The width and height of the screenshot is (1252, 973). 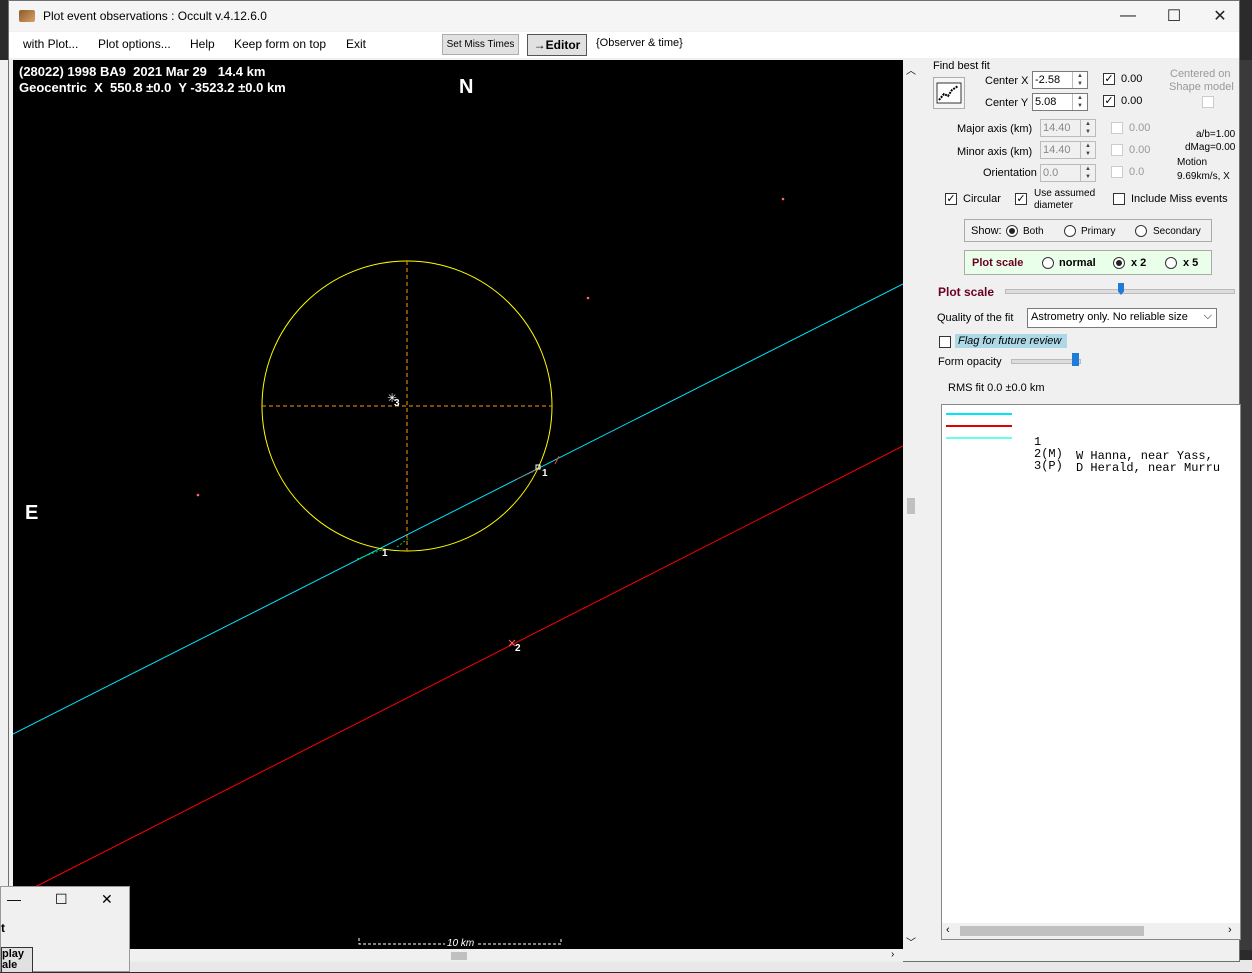 What do you see at coordinates (1109, 101) in the screenshot?
I see `center-y-fit-checkbox: ✓` at bounding box center [1109, 101].